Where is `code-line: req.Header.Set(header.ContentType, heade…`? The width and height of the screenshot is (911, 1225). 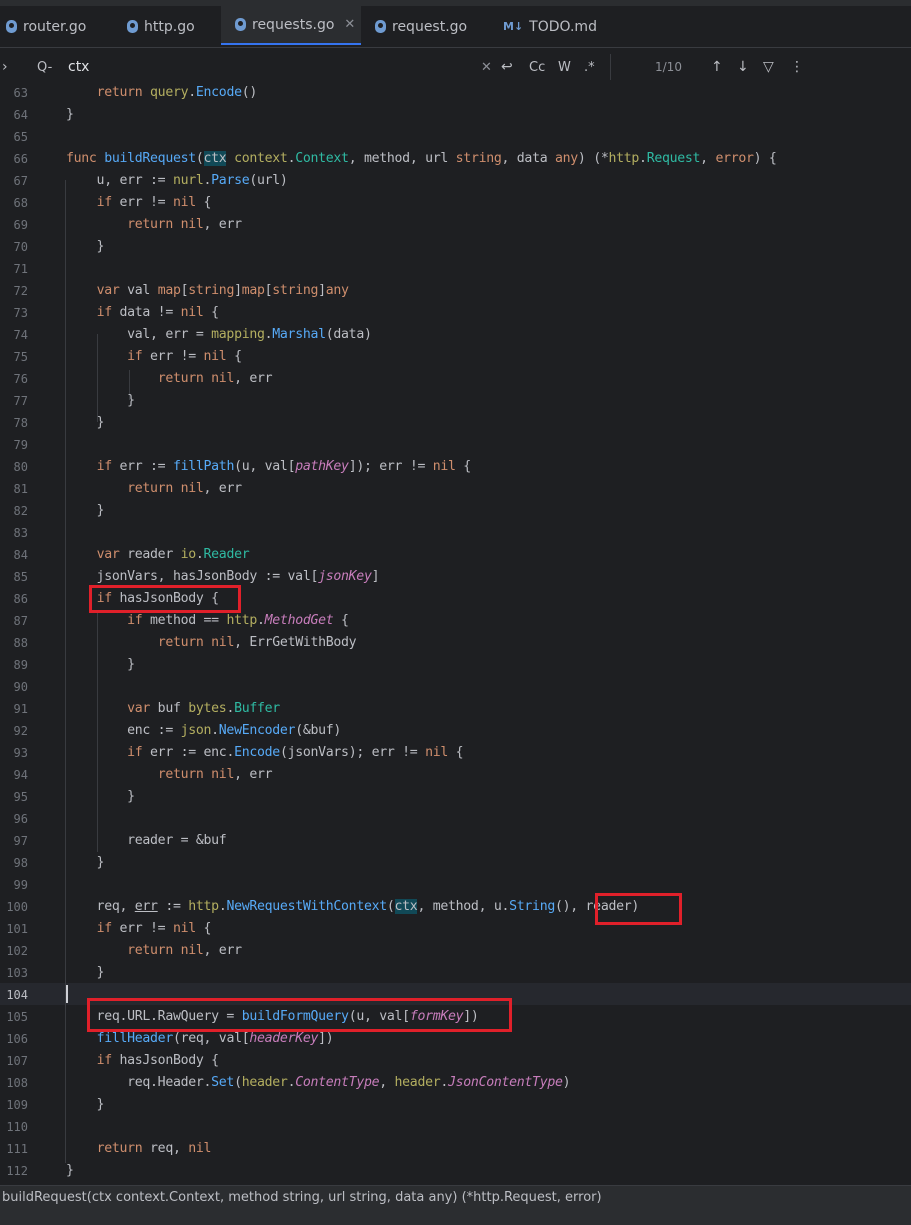 code-line: req.Header.Set(header.ContentType, heade… is located at coordinates (318, 1082).